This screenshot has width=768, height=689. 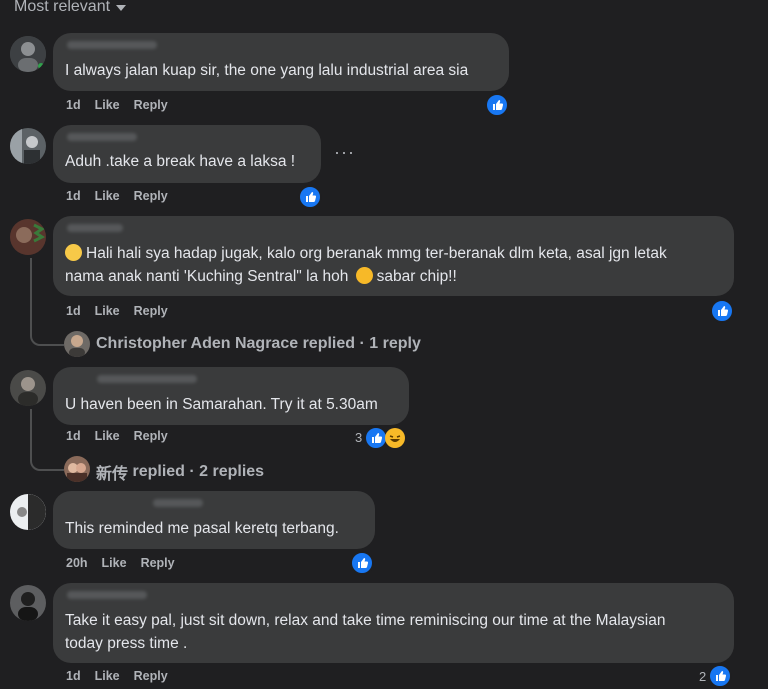 What do you see at coordinates (362, 344) in the screenshot?
I see `reply-count: replied · 1 reply` at bounding box center [362, 344].